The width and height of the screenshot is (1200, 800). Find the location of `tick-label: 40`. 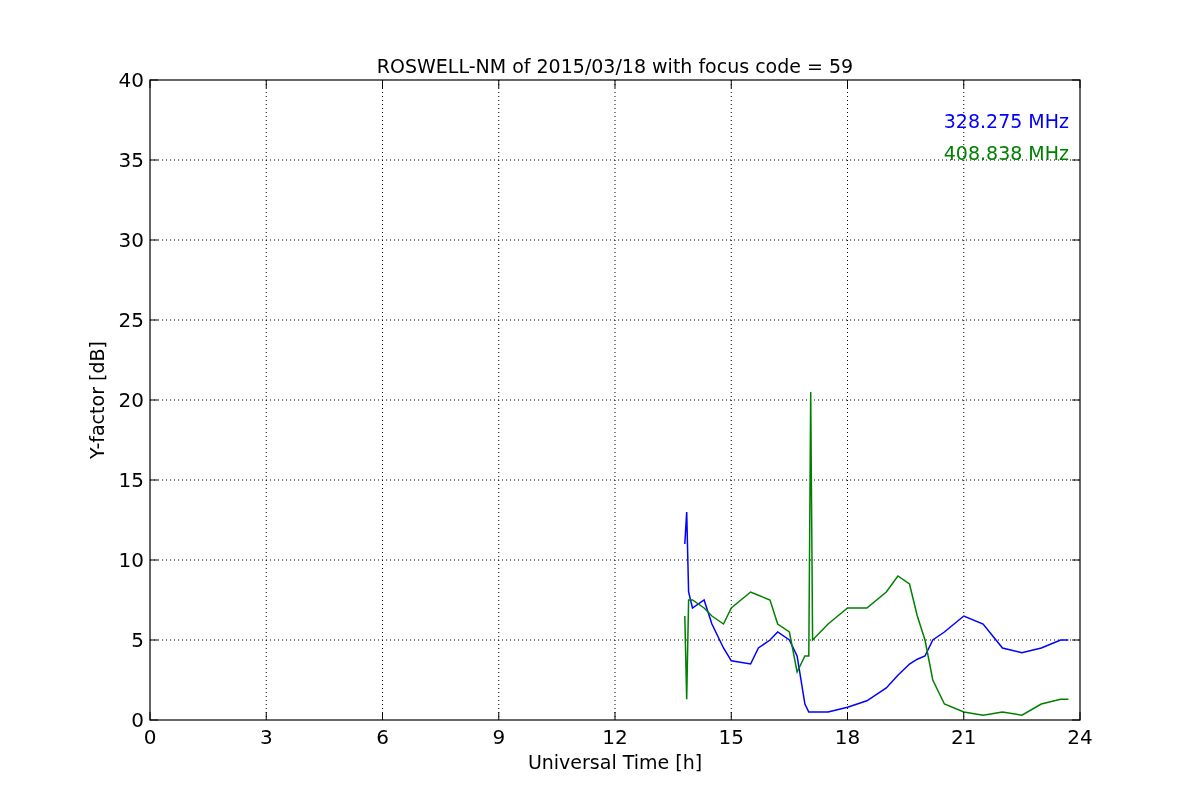

tick-label: 40 is located at coordinates (131, 80).